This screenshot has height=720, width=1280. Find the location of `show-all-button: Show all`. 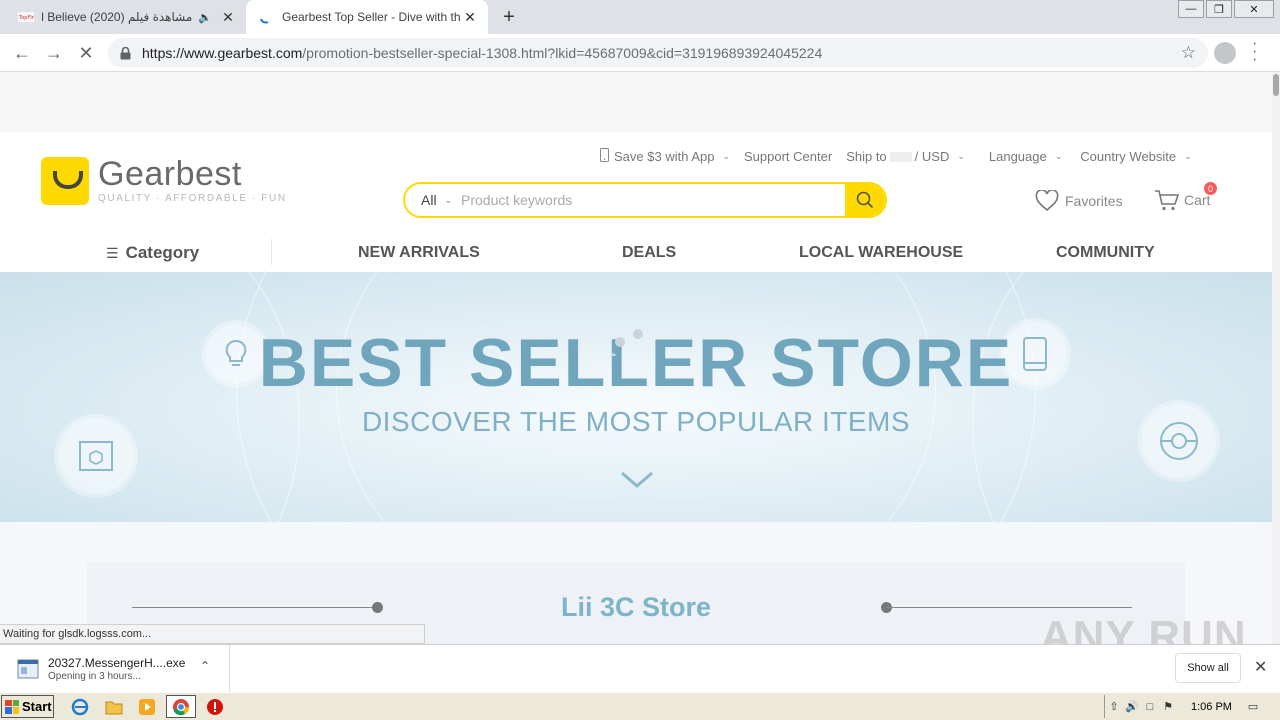

show-all-button: Show all is located at coordinates (1208, 668).